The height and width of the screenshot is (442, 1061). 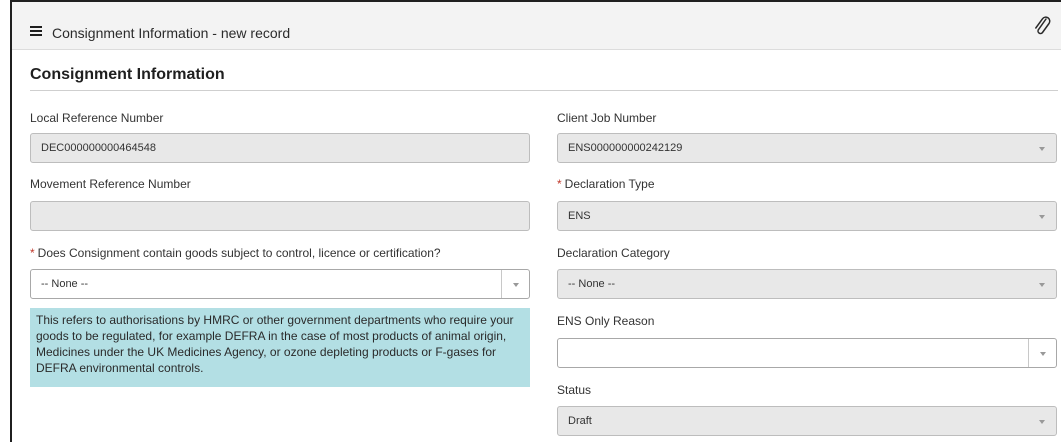 I want to click on paperclip-icon, so click(x=1042, y=26).